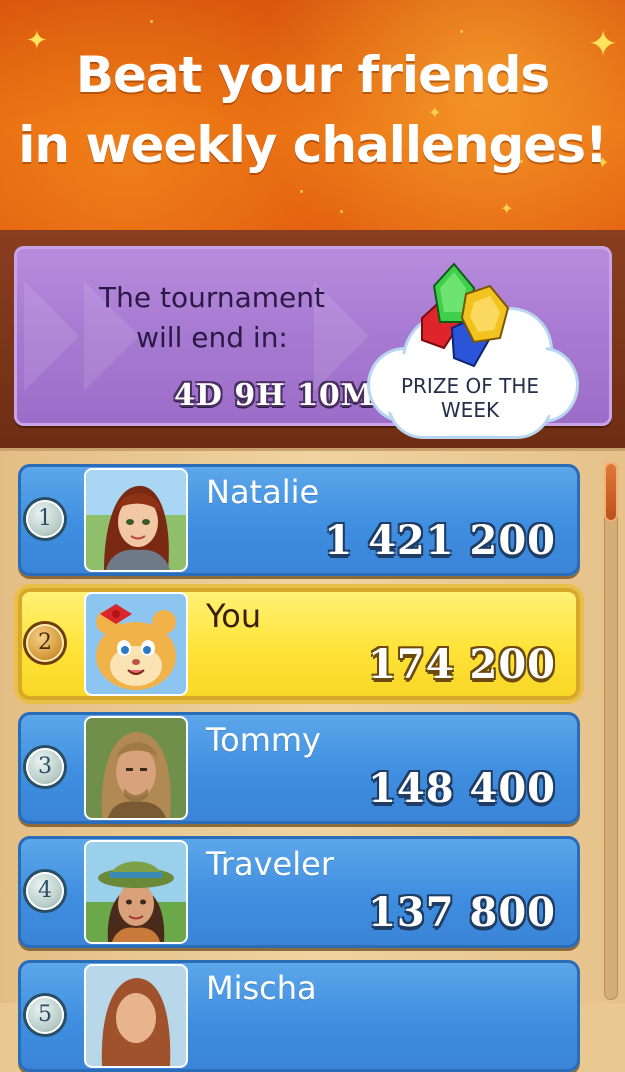 This screenshot has width=625, height=1072. What do you see at coordinates (299, 892) in the screenshot?
I see `leaderboard-row: 4 Traveler 137 800` at bounding box center [299, 892].